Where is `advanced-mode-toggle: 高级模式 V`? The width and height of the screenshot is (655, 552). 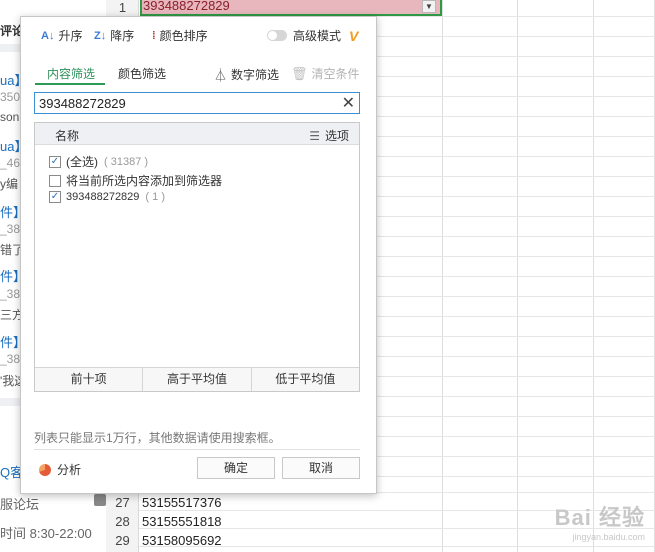 advanced-mode-toggle: 高级模式 V is located at coordinates (312, 35).